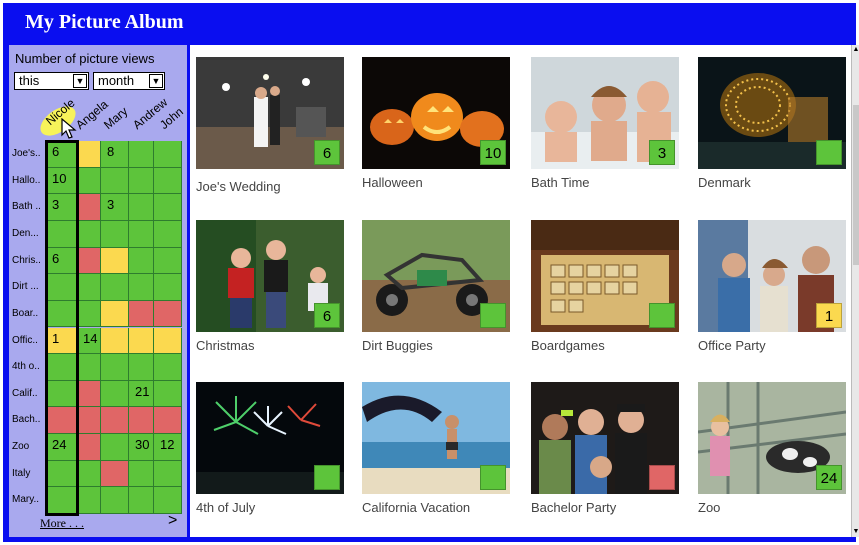 The width and height of the screenshot is (859, 545). What do you see at coordinates (397, 345) in the screenshot?
I see `album-caption: Dirt Buggies` at bounding box center [397, 345].